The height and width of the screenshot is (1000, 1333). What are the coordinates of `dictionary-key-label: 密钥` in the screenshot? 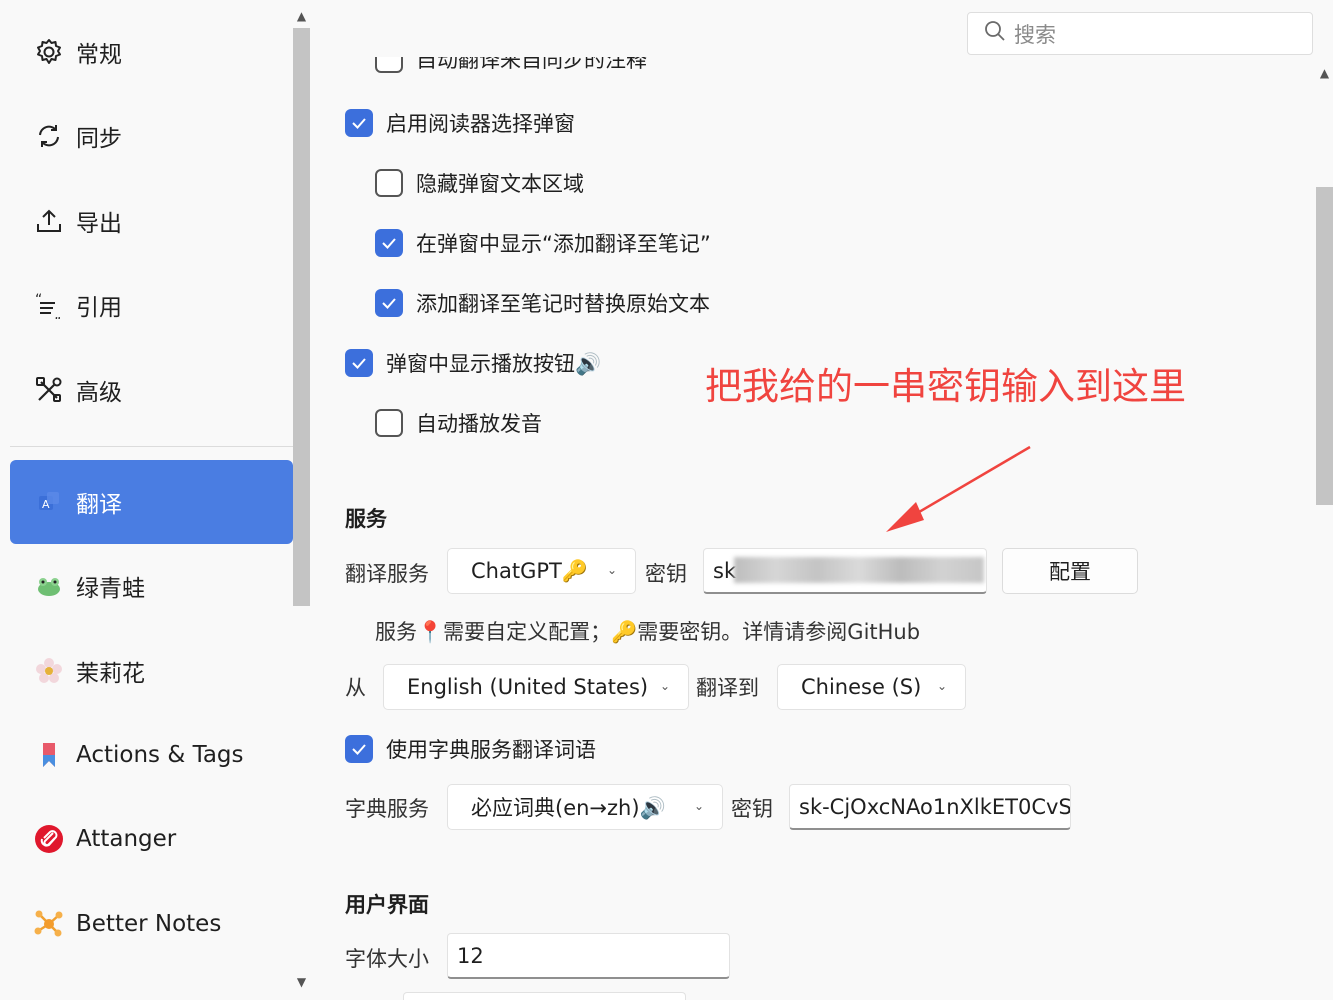 It's located at (752, 809).